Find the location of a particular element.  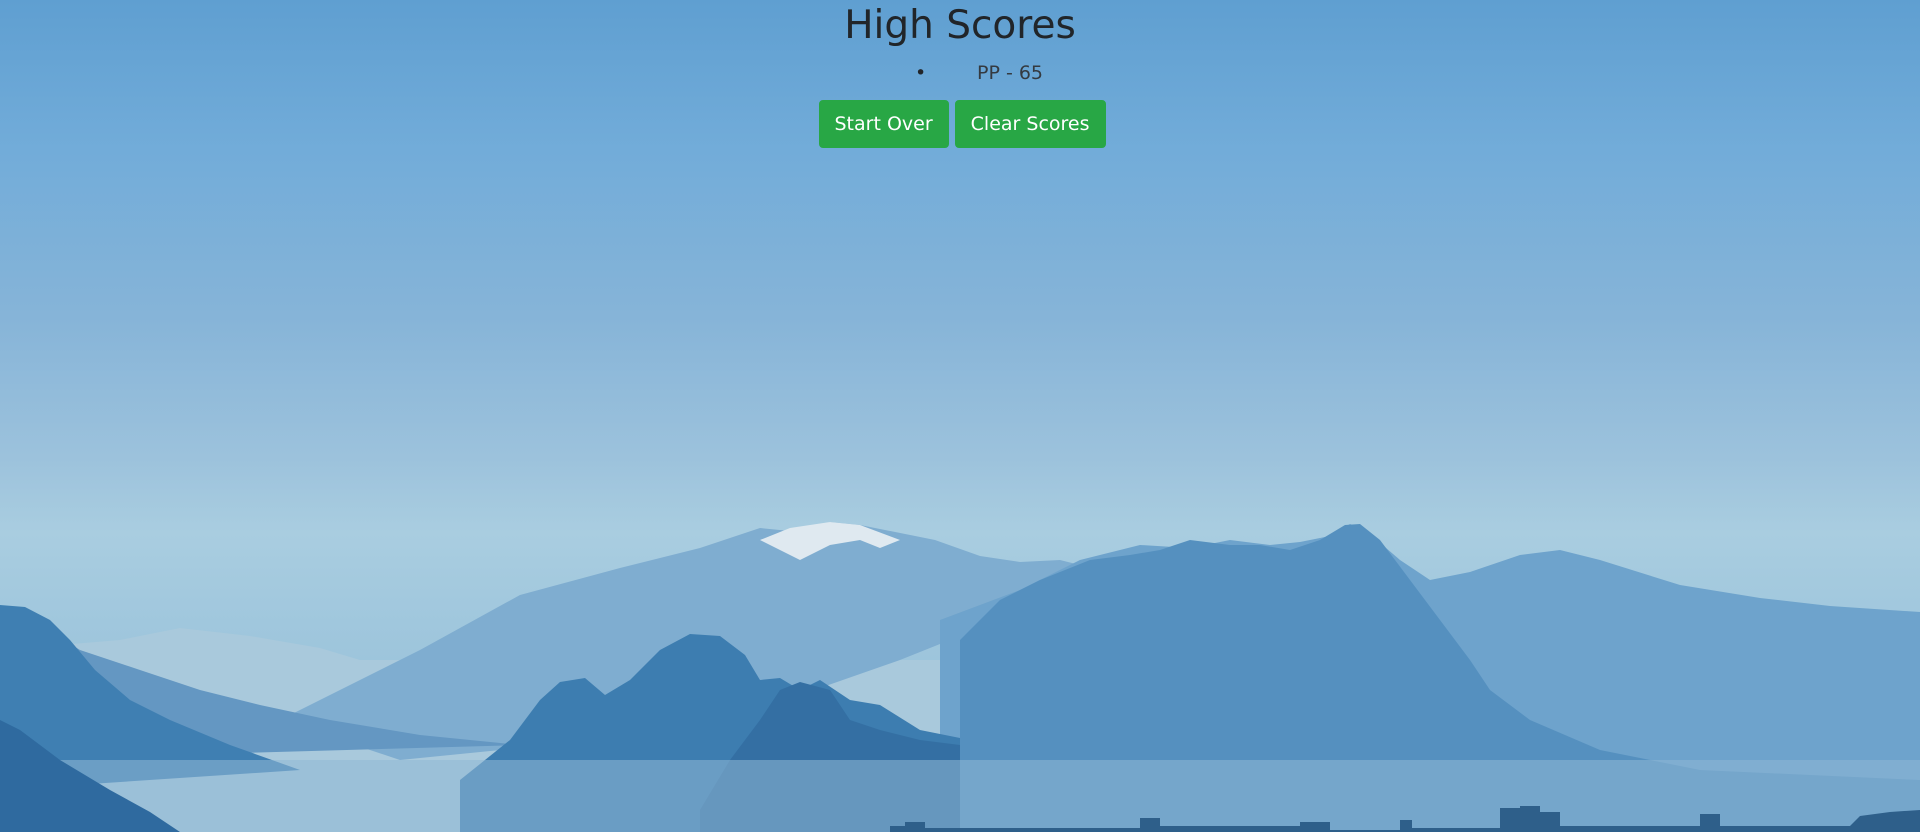

page-title: High Scores is located at coordinates (960, 25).